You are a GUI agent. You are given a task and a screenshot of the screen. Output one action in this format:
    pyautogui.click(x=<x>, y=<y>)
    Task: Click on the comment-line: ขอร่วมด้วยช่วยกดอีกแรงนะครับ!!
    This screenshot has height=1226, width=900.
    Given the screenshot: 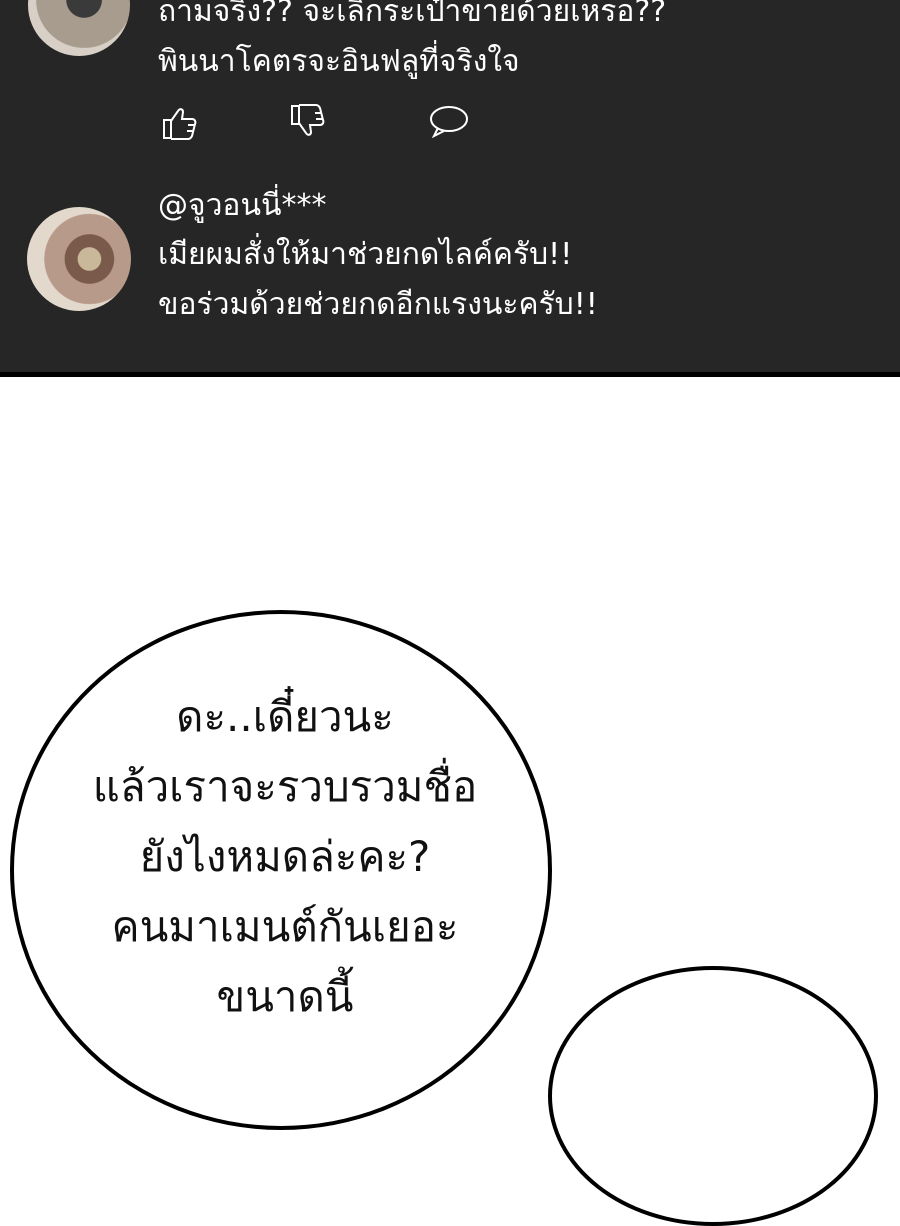 What is the action you would take?
    pyautogui.click(x=378, y=304)
    